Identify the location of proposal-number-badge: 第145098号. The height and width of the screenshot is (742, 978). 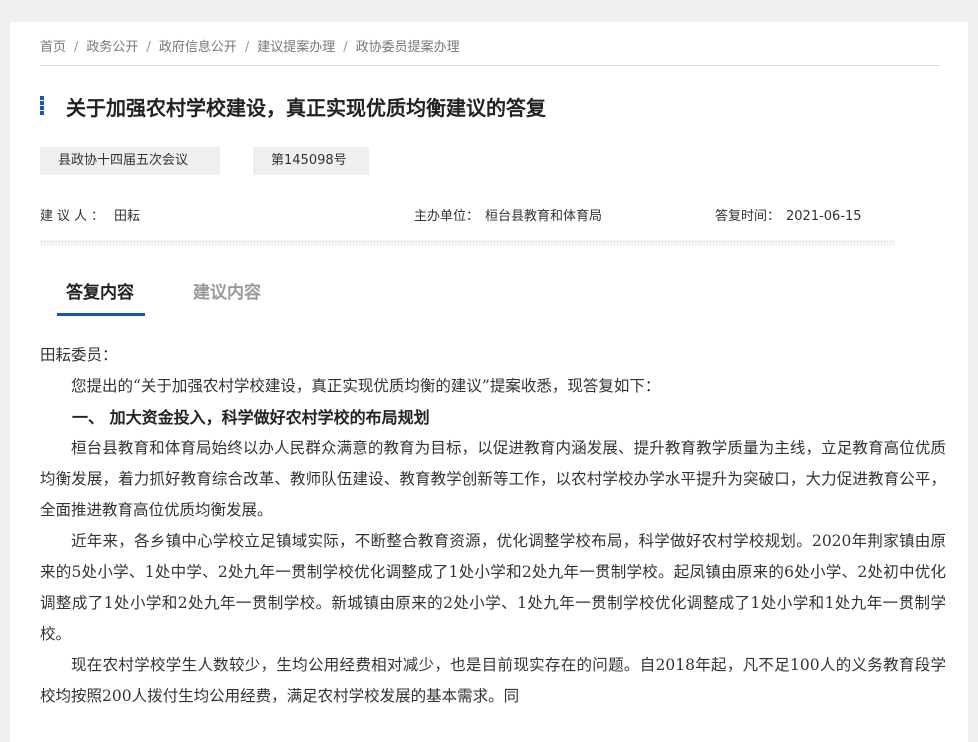
(311, 161).